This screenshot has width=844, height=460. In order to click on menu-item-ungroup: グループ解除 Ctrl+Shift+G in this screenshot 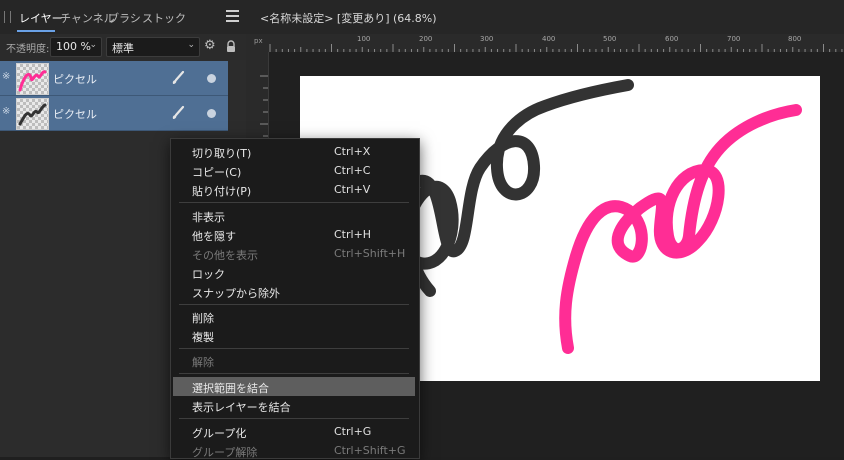, I will do `click(294, 449)`.